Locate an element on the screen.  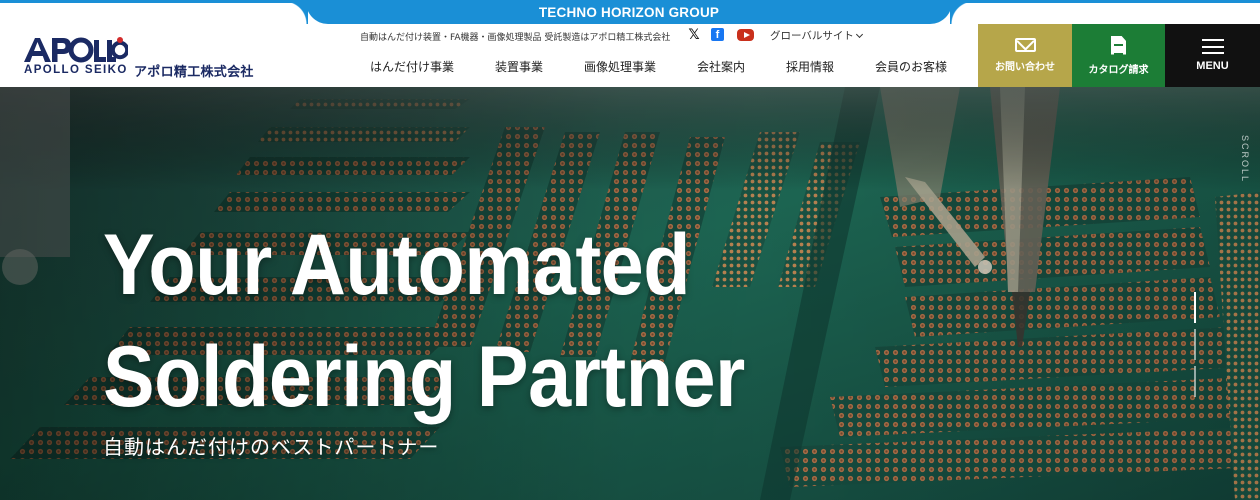
logo-en-text: APOLLO SEIKO is located at coordinates (76, 70).